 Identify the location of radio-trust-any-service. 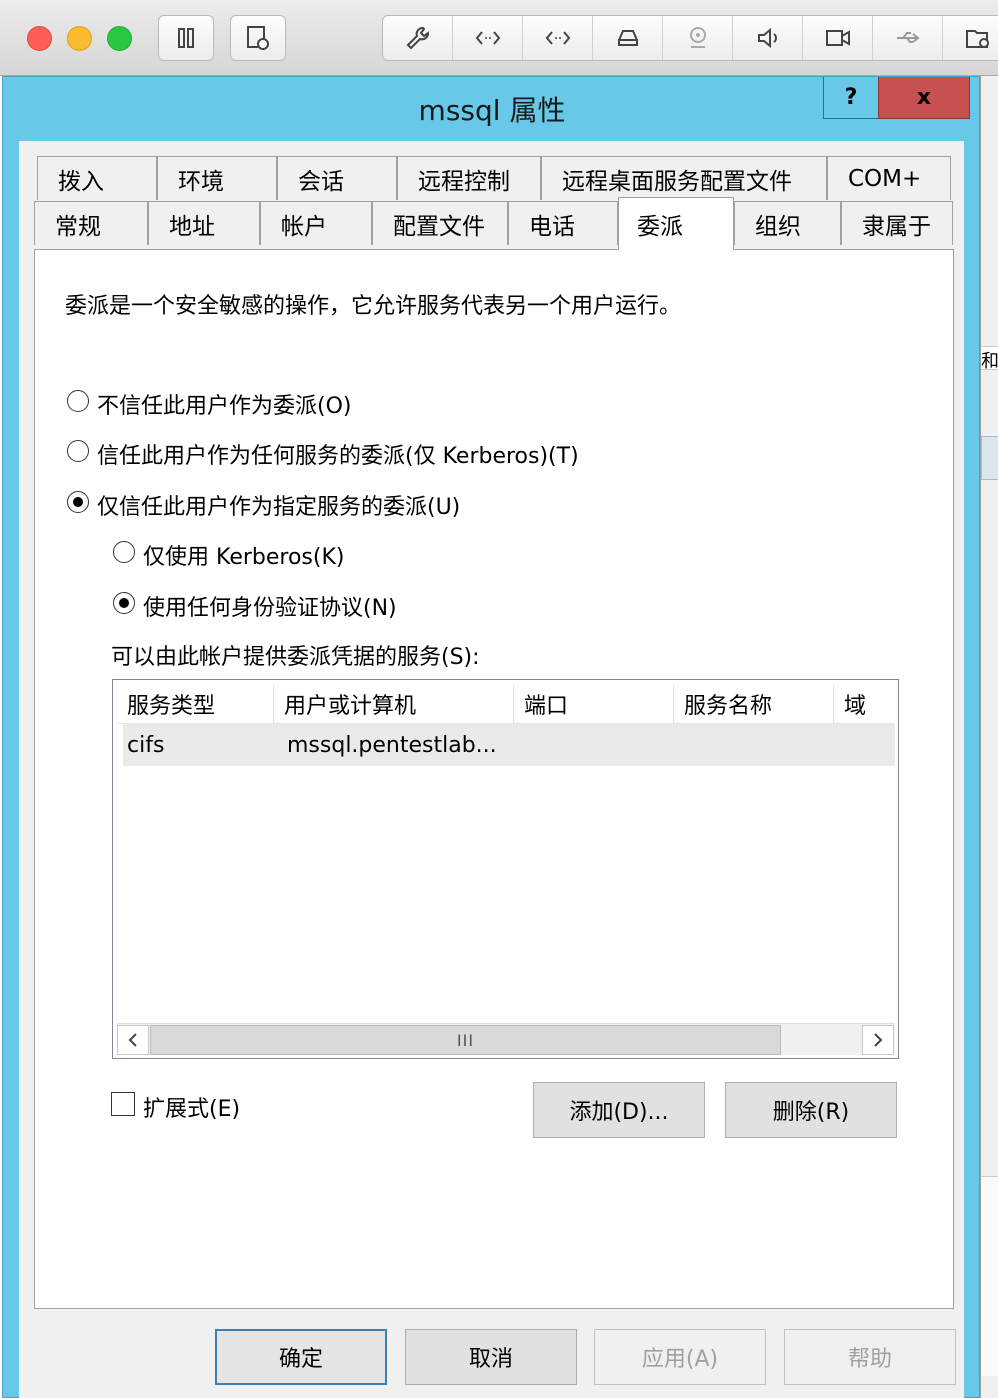
(78, 451).